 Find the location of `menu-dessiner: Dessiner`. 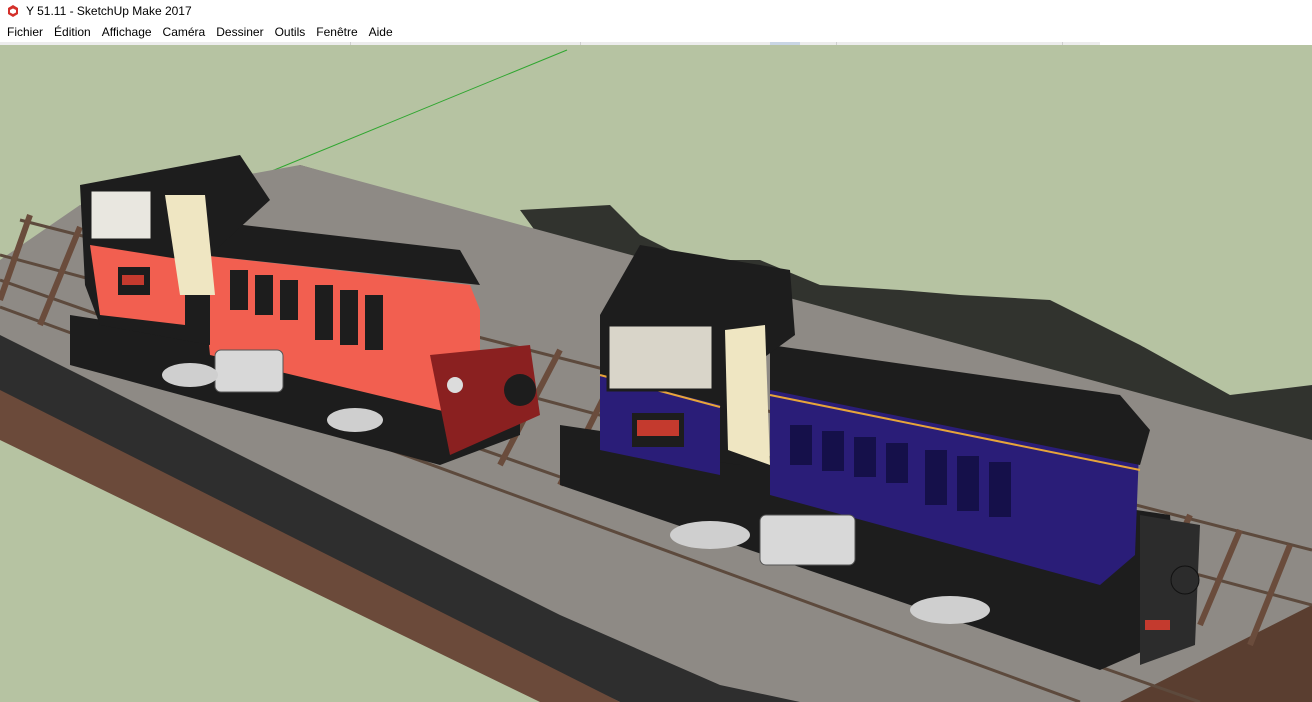

menu-dessiner: Dessiner is located at coordinates (240, 32).